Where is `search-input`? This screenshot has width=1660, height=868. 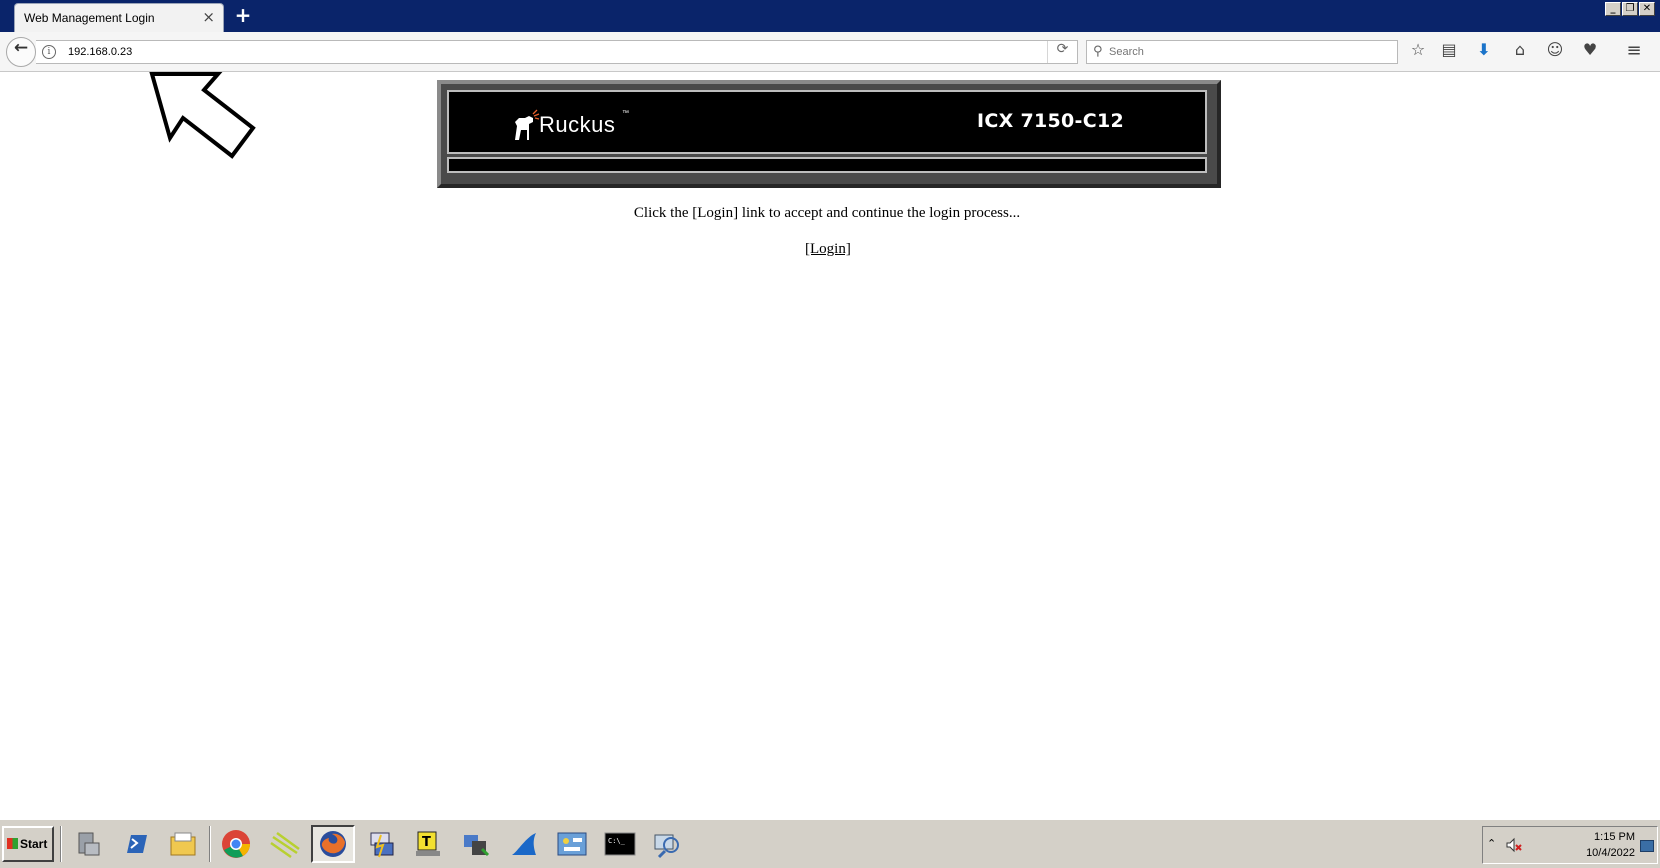
search-input is located at coordinates (1249, 52).